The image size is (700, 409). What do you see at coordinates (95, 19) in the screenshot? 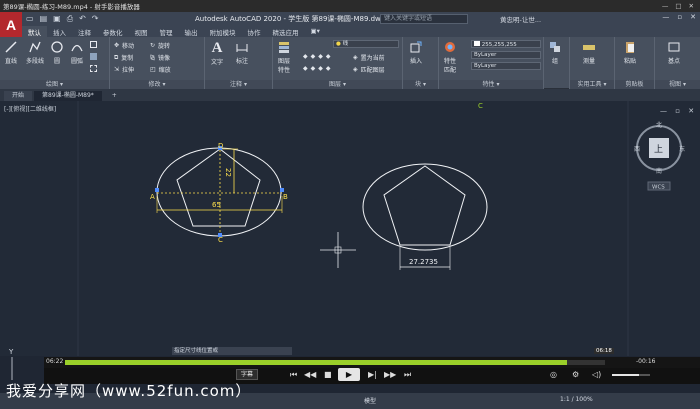
I see `redo-icon: ↷` at bounding box center [95, 19].